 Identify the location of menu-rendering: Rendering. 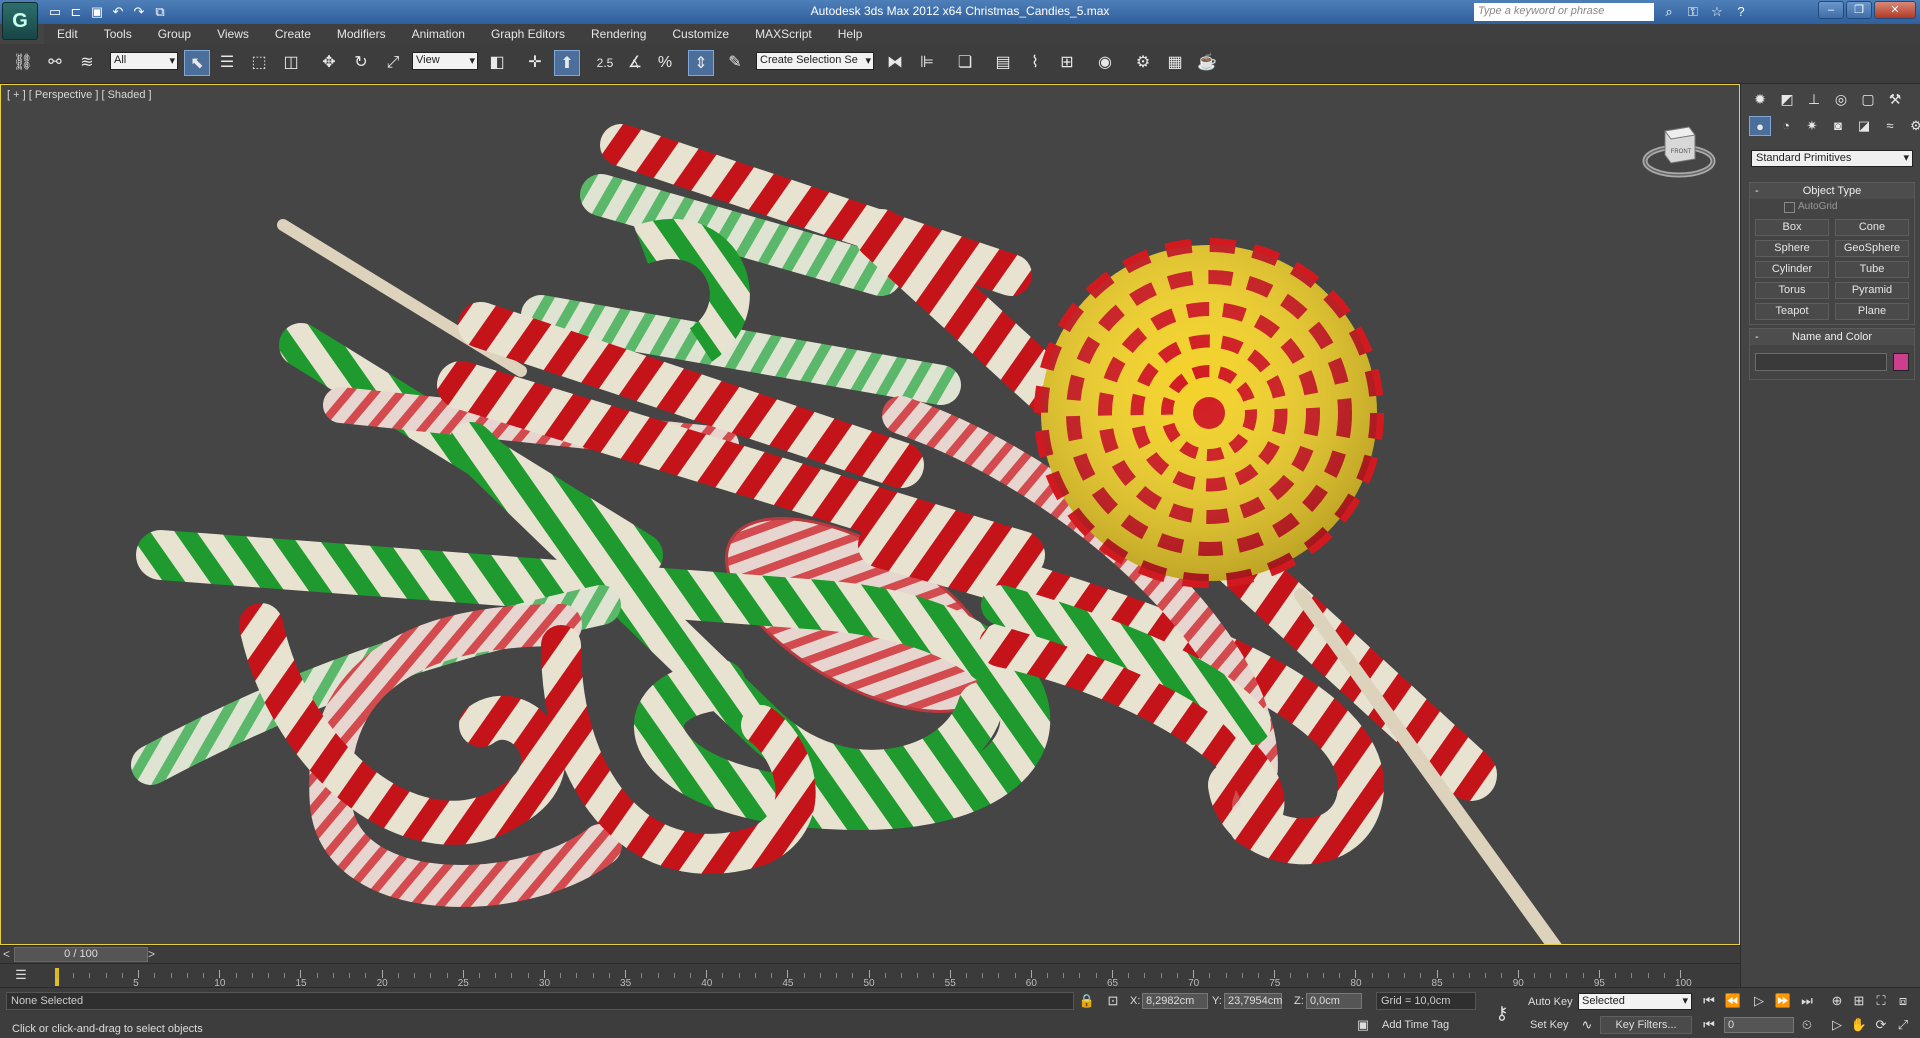
(618, 34).